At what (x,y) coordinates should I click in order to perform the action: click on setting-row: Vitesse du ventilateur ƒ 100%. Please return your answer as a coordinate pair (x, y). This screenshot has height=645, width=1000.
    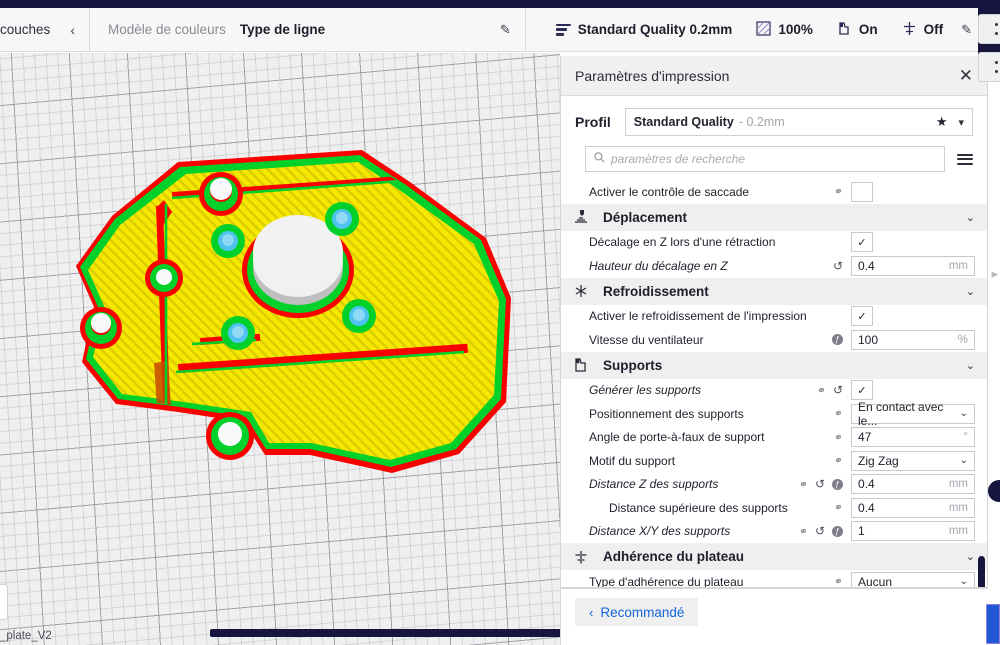
    Looking at the image, I should click on (774, 340).